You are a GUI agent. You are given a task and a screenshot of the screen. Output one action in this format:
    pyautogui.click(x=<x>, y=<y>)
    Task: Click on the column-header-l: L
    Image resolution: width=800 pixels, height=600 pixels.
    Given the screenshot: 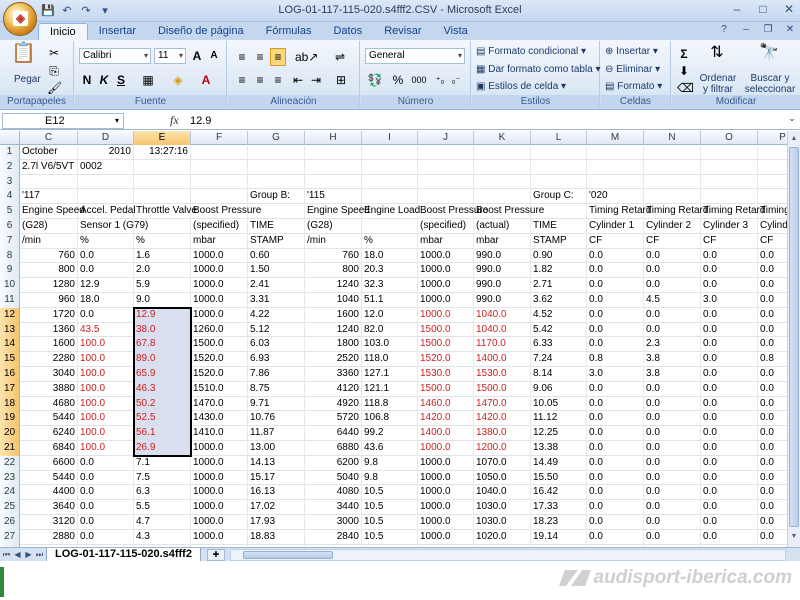 What is the action you would take?
    pyautogui.click(x=559, y=138)
    